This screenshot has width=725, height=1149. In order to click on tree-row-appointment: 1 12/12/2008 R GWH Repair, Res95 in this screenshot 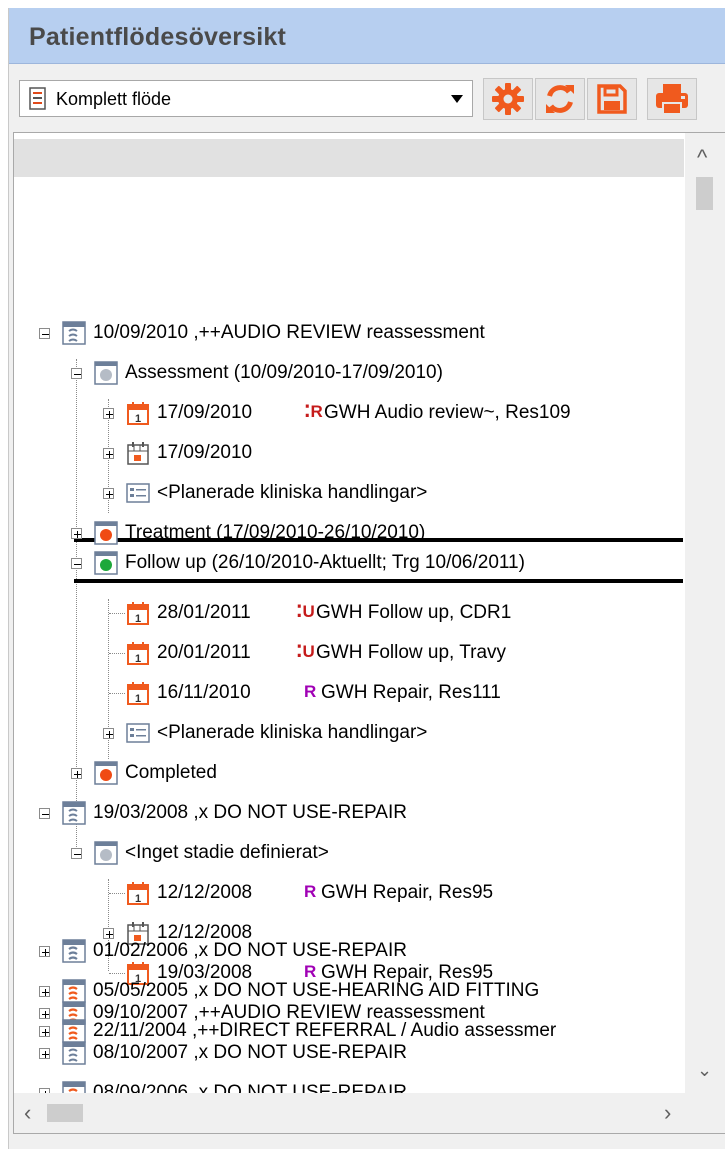, I will do `click(349, 893)`.